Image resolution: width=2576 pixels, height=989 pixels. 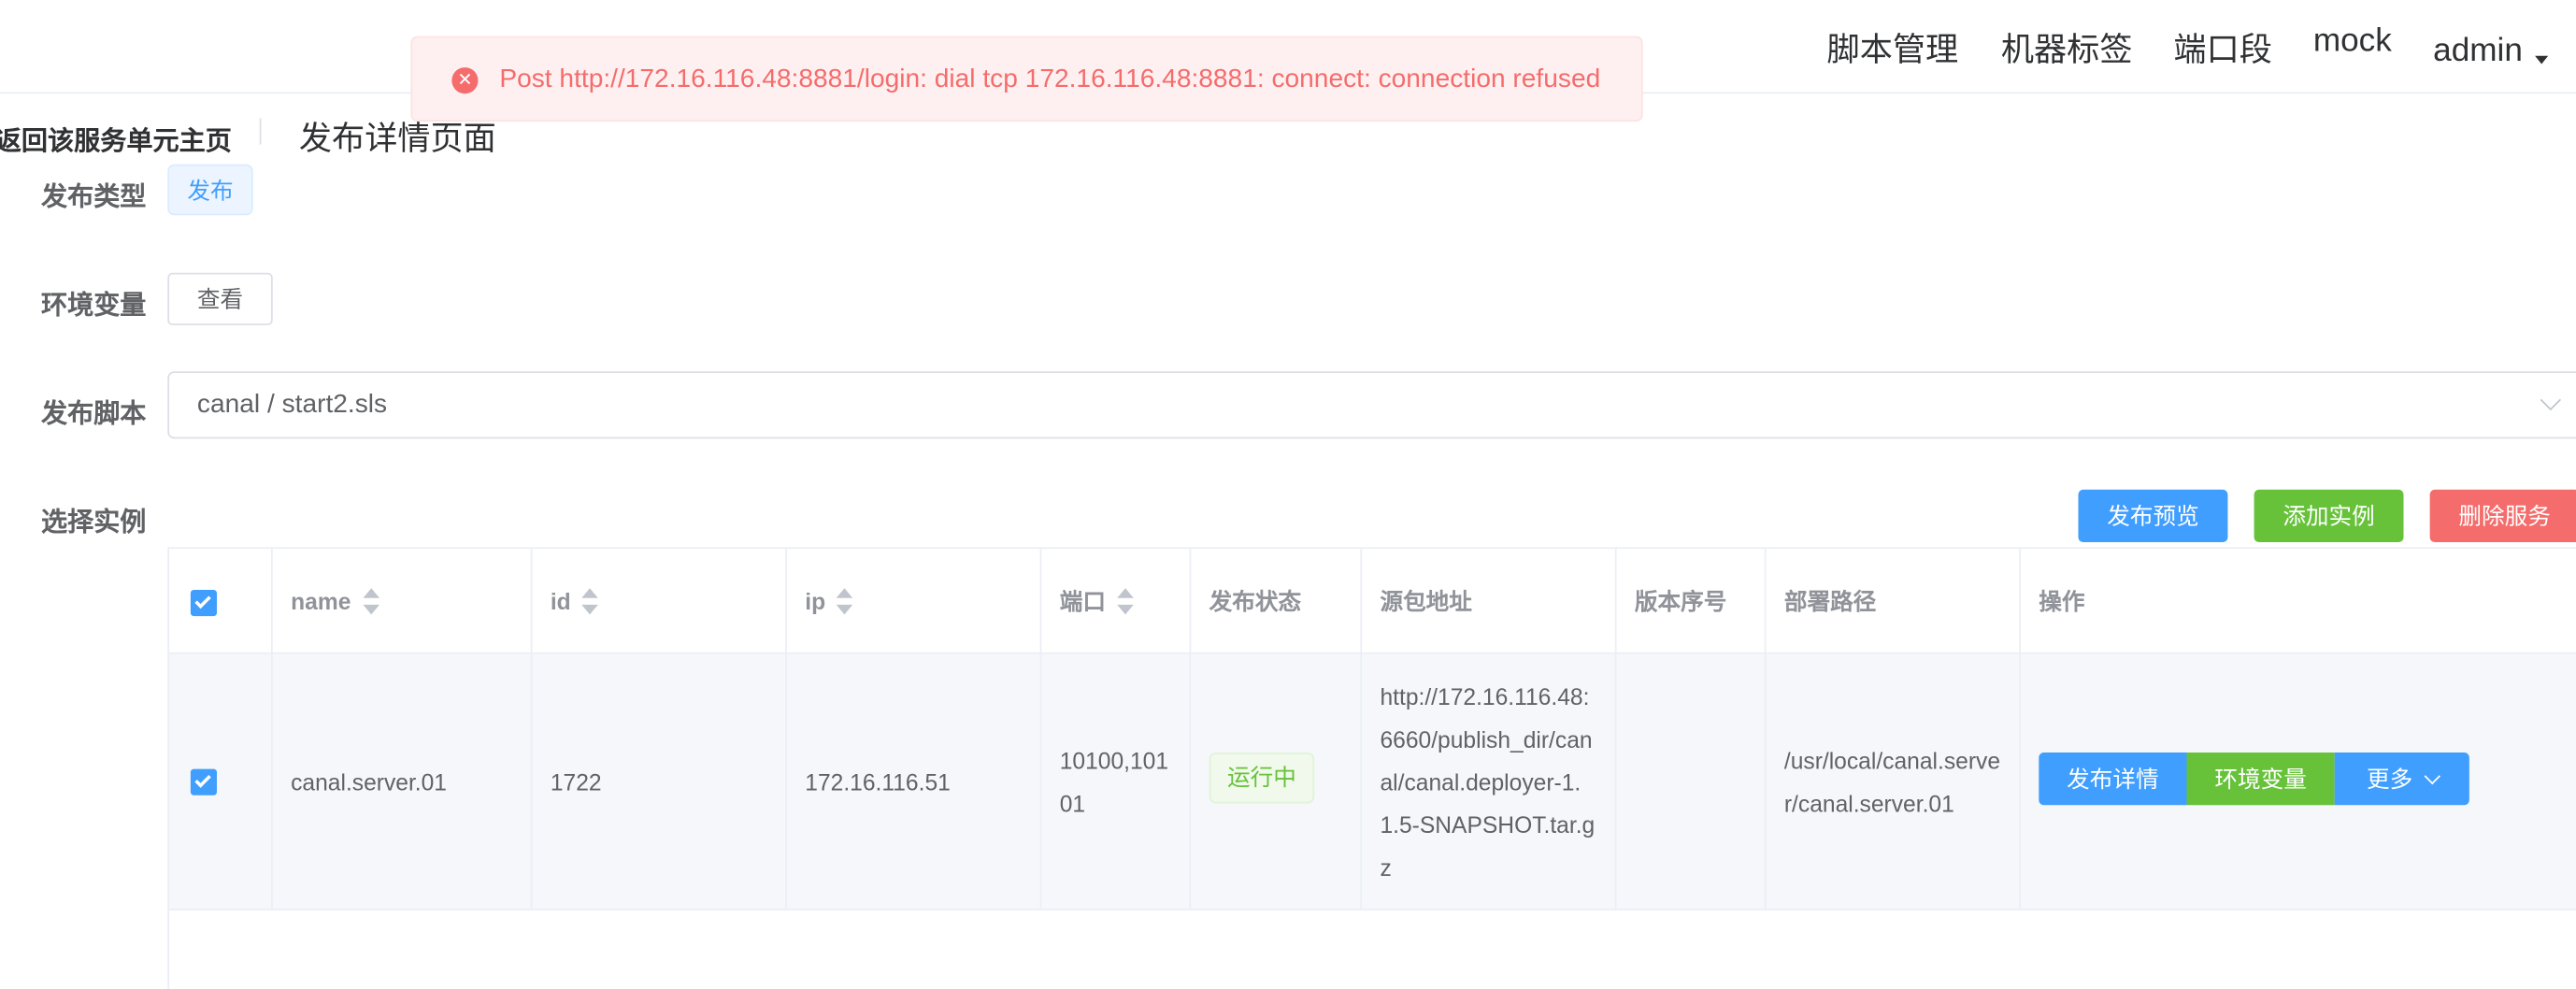 What do you see at coordinates (2067, 47) in the screenshot?
I see `nav-item-machine-tags: 机器标签` at bounding box center [2067, 47].